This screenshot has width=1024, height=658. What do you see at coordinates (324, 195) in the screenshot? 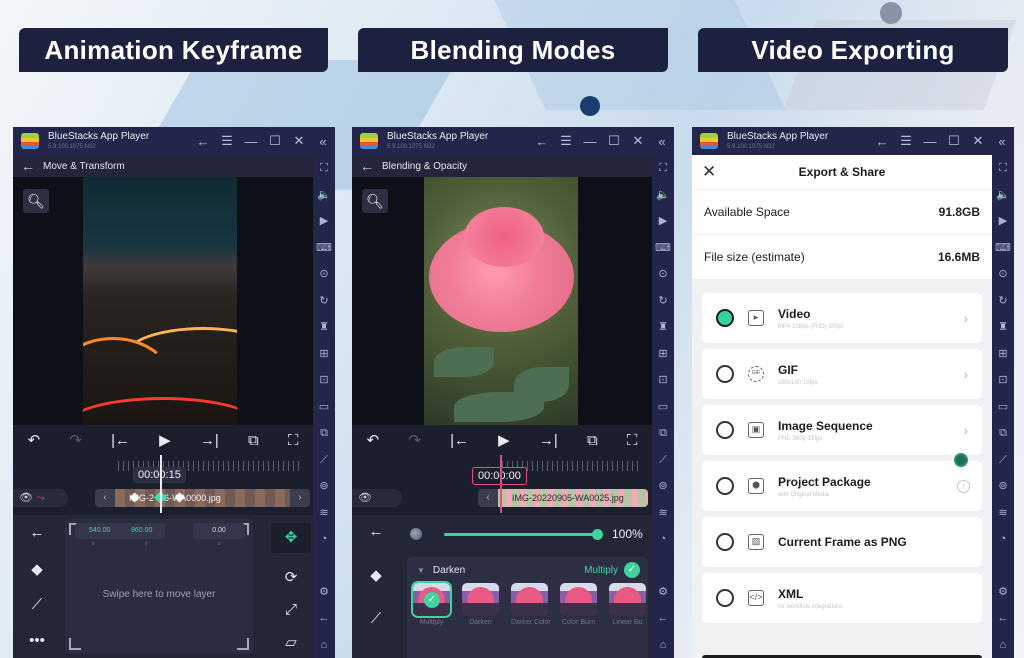
I see `volume-icon: 🔈` at bounding box center [324, 195].